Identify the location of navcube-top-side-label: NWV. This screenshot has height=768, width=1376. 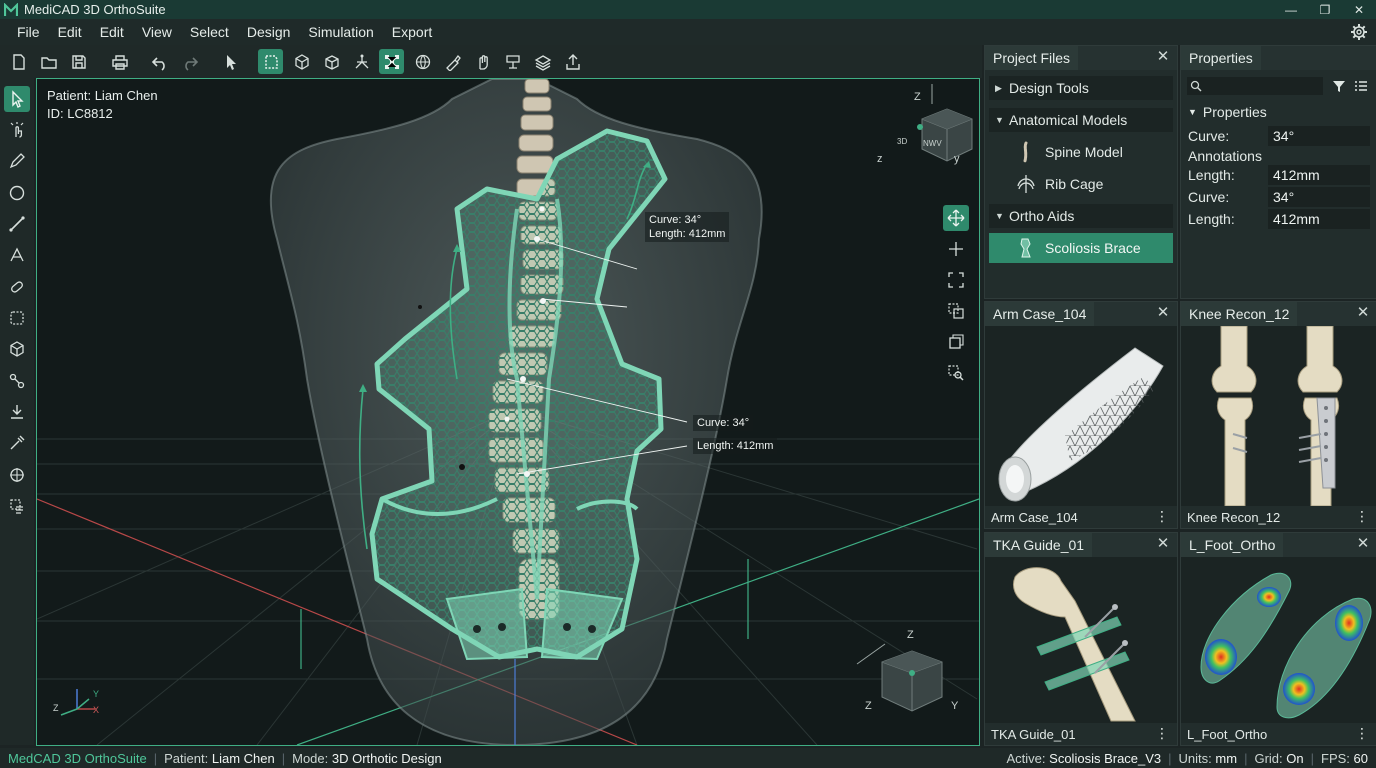
(932, 143).